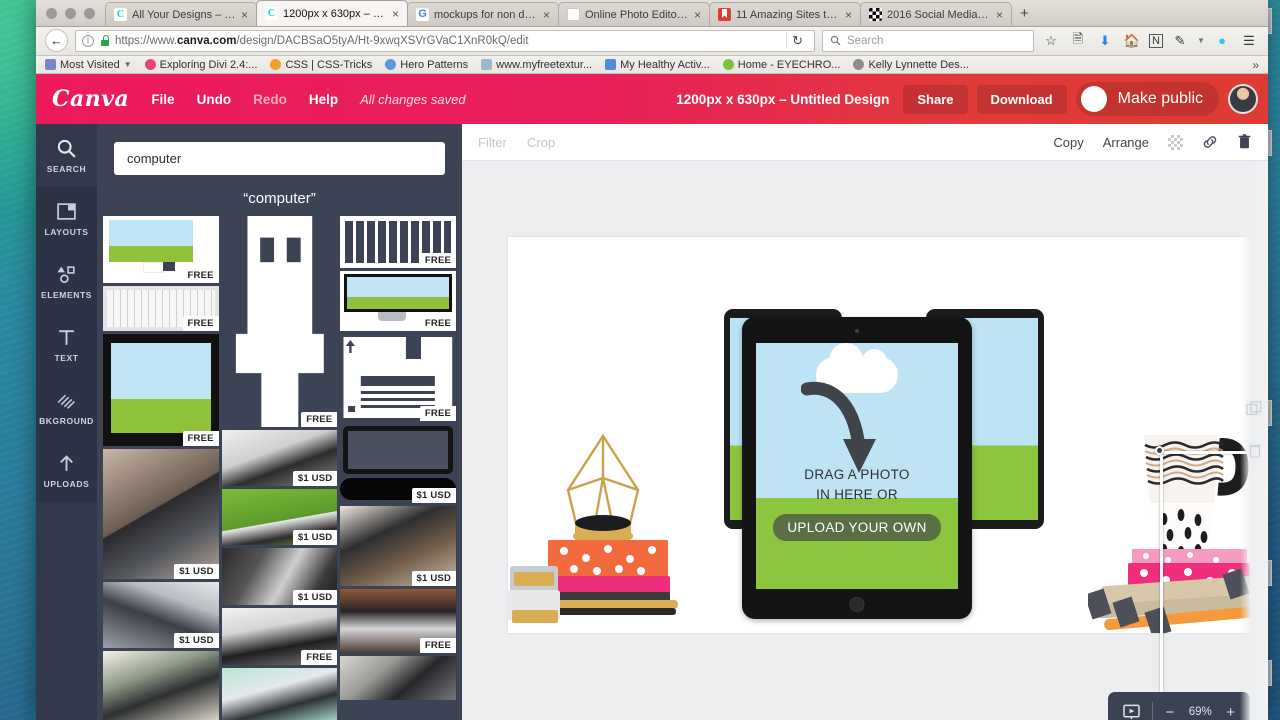  Describe the element at coordinates (56, 41) in the screenshot. I see `back-button: ←` at that location.